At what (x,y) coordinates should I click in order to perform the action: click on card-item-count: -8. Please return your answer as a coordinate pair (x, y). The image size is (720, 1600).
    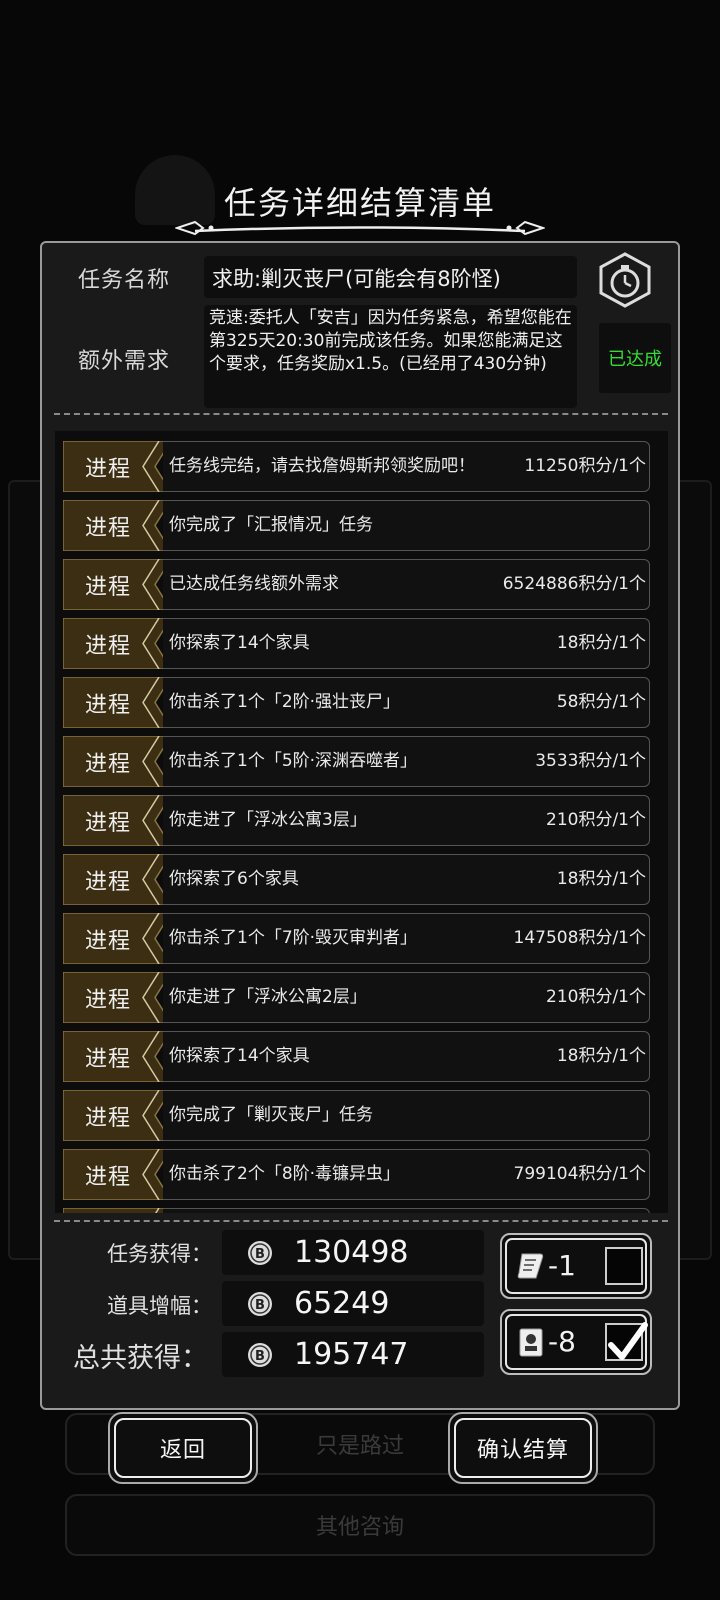
    Looking at the image, I should click on (562, 1341).